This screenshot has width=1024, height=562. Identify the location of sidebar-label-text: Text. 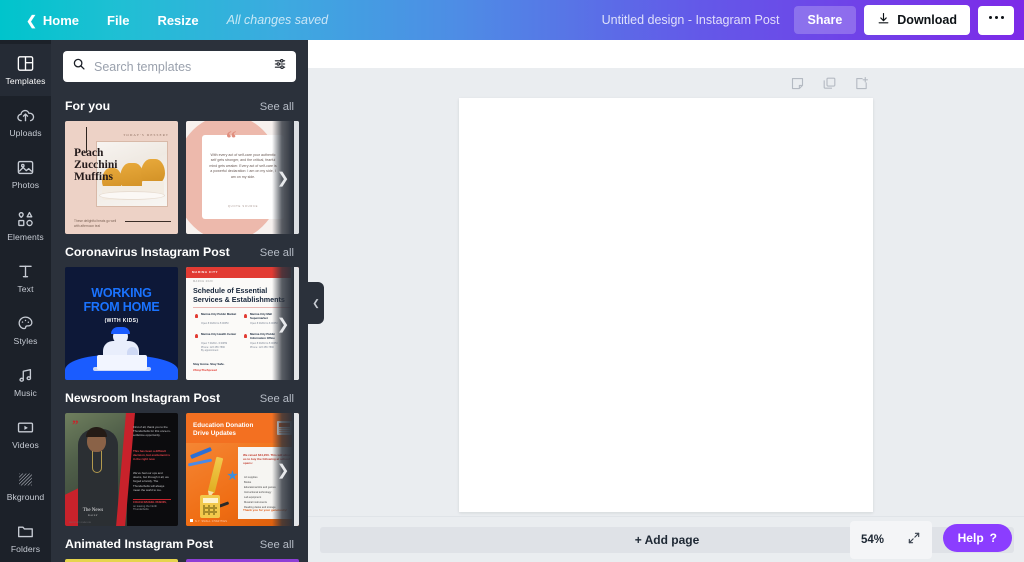
(25, 289).